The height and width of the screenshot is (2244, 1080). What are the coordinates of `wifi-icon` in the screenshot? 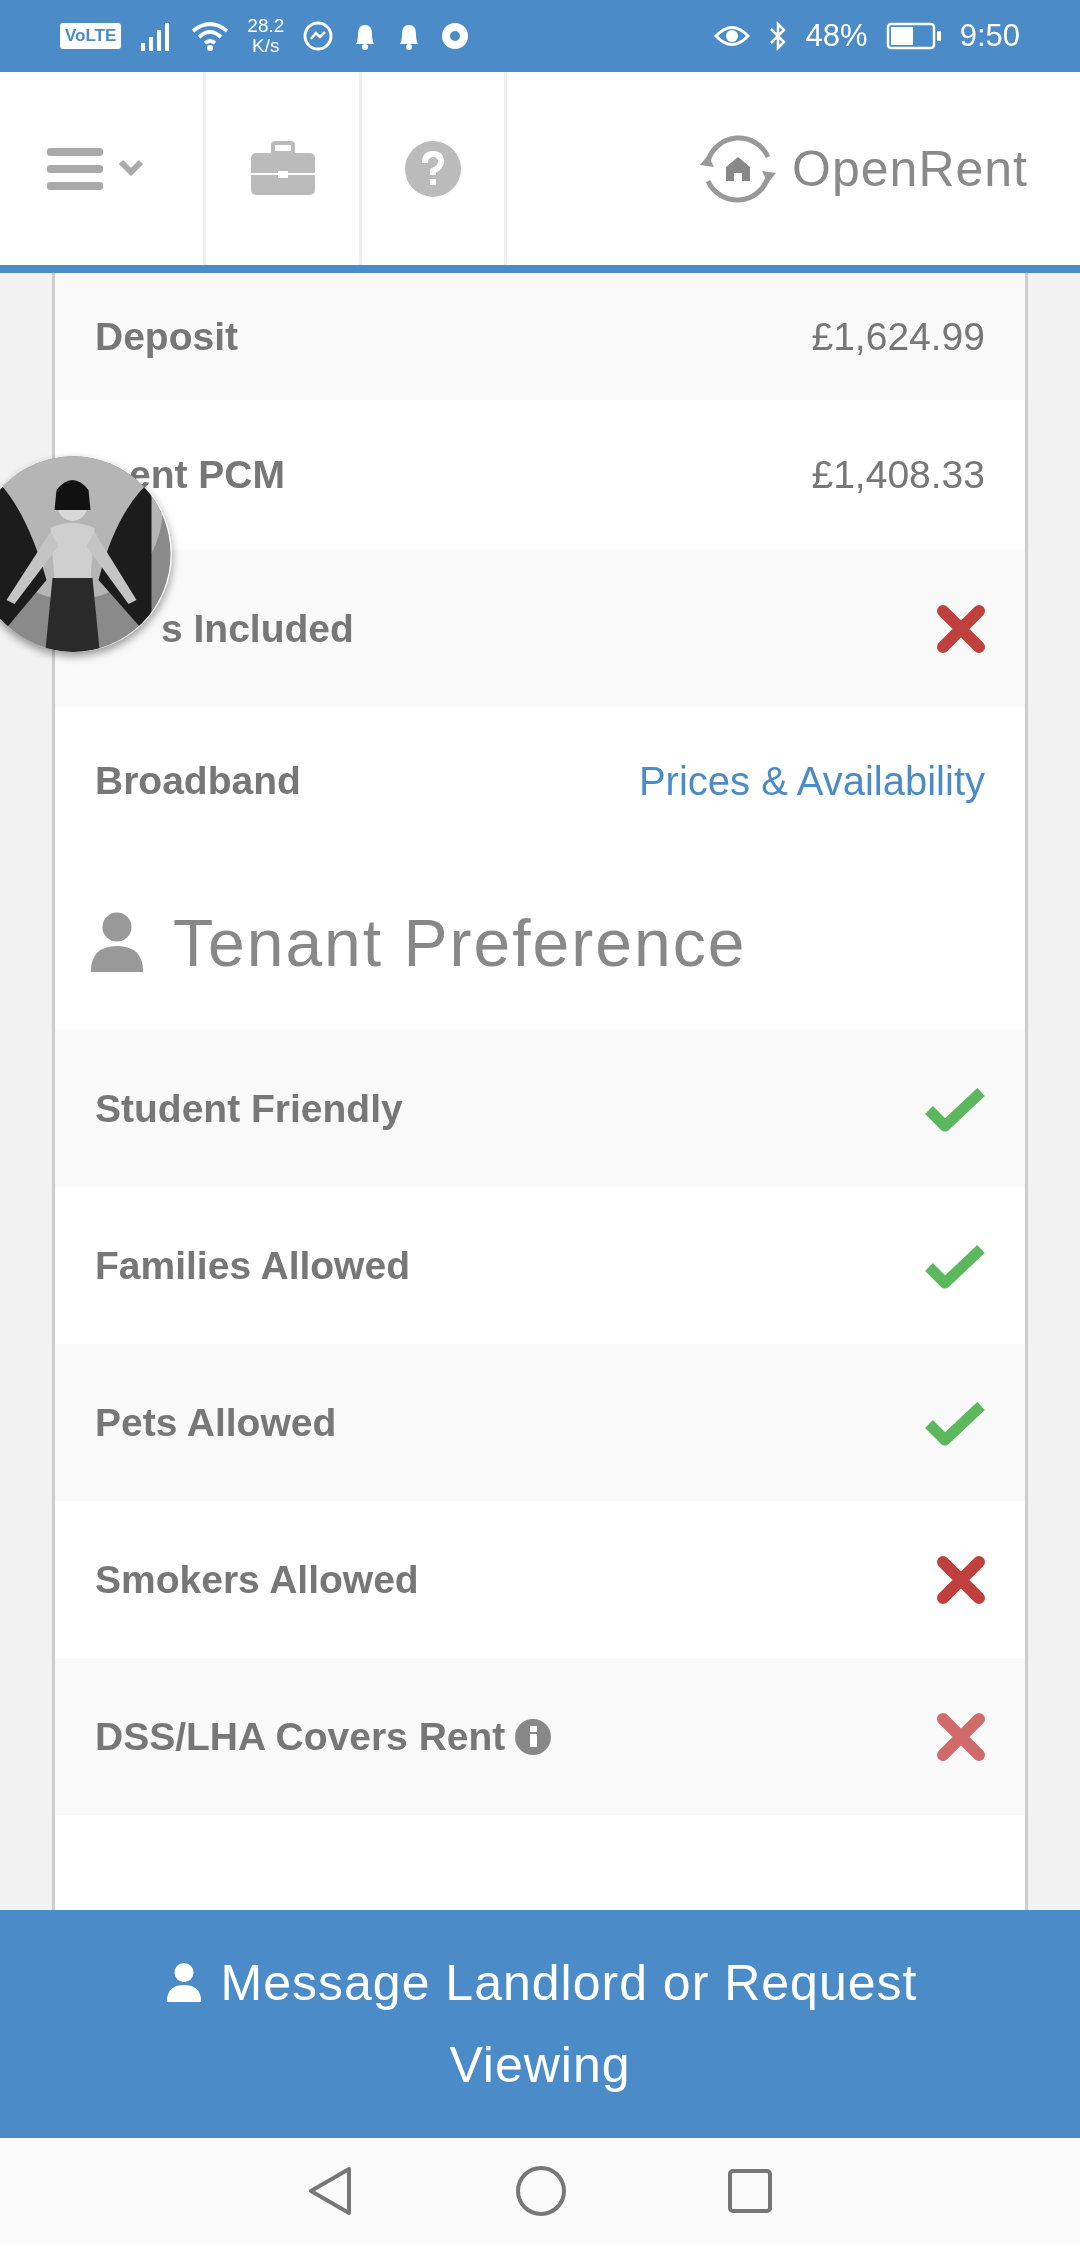 It's located at (210, 36).